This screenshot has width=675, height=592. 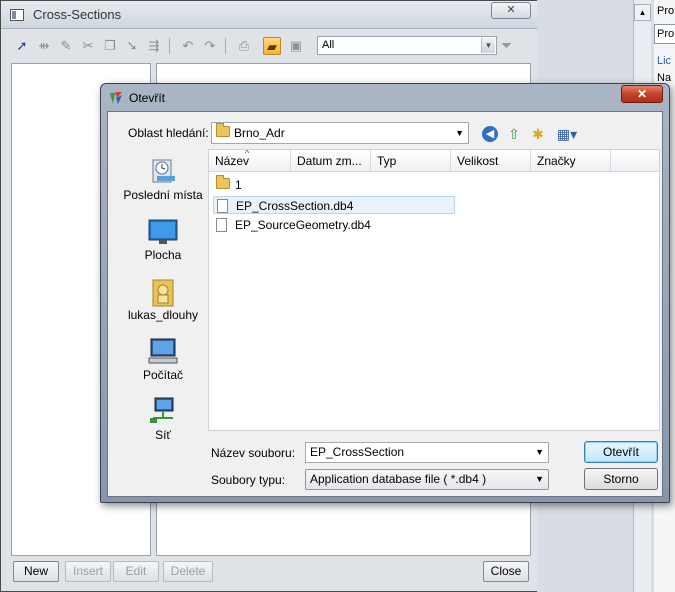 I want to click on arrow-tool-icon: ➘, so click(x=132, y=46).